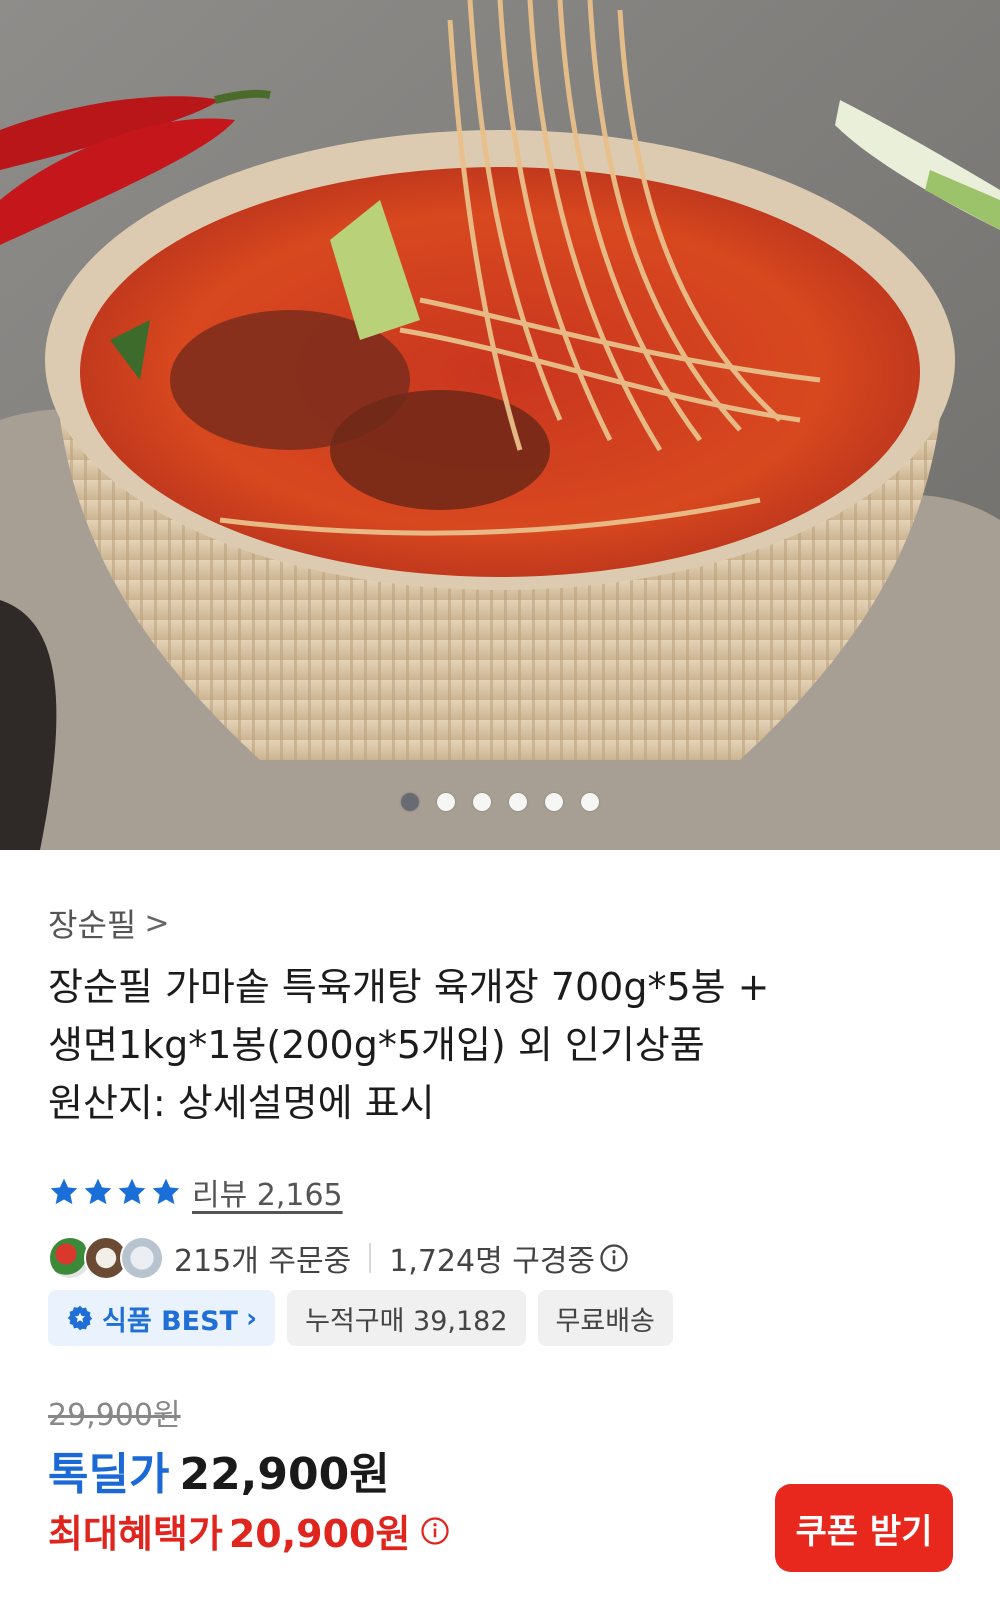 The width and height of the screenshot is (1000, 1599). I want to click on origin-text: 원산지: 상세설명에 표시, so click(241, 1103).